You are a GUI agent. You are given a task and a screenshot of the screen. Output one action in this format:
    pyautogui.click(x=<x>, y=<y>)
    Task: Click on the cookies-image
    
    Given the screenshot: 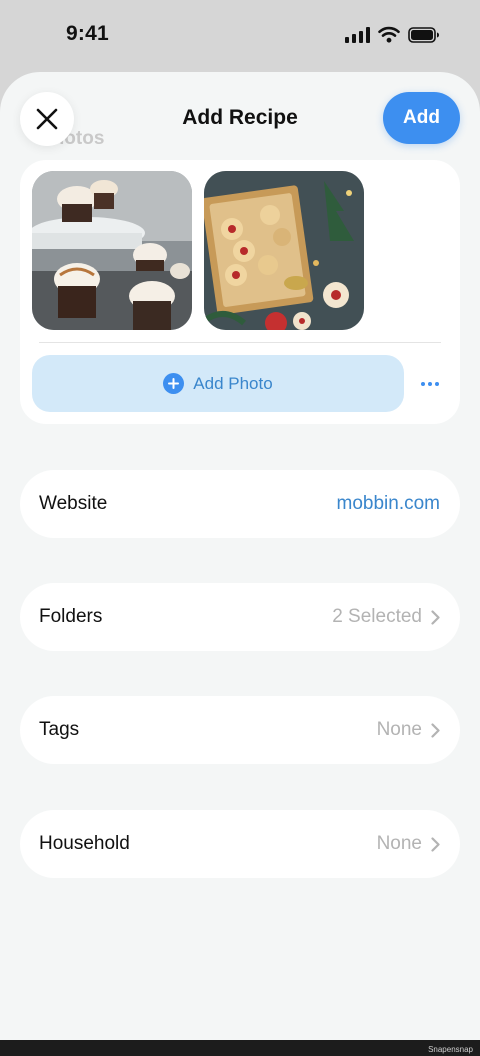 What is the action you would take?
    pyautogui.click(x=284, y=250)
    